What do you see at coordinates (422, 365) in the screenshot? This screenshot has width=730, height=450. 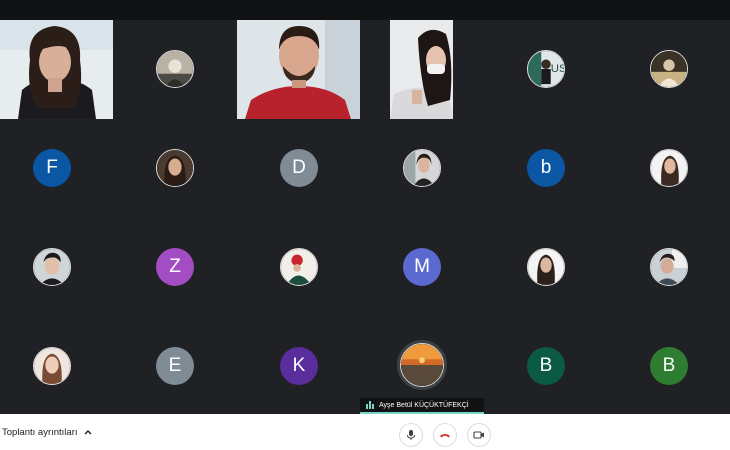 I see `participant-avatar-speaking` at bounding box center [422, 365].